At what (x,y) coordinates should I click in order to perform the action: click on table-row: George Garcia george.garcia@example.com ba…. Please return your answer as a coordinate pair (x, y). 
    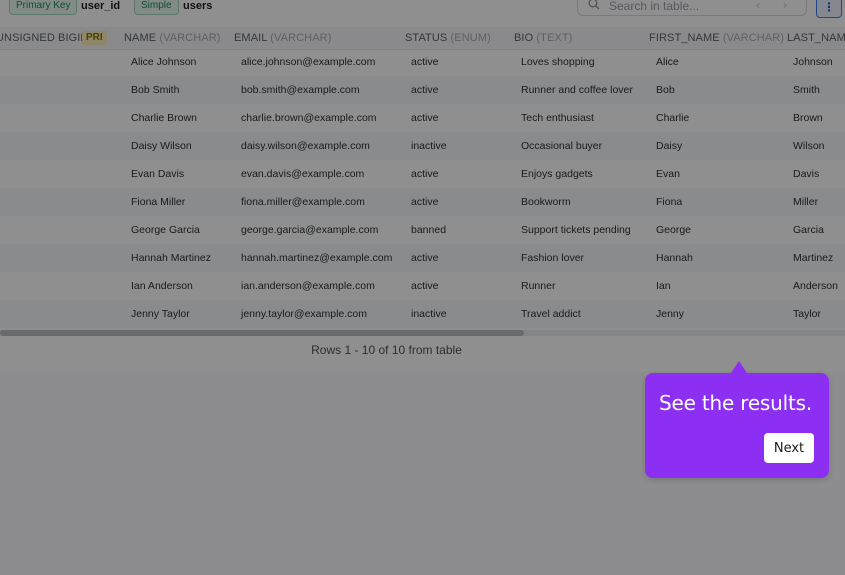
    Looking at the image, I should click on (422, 230).